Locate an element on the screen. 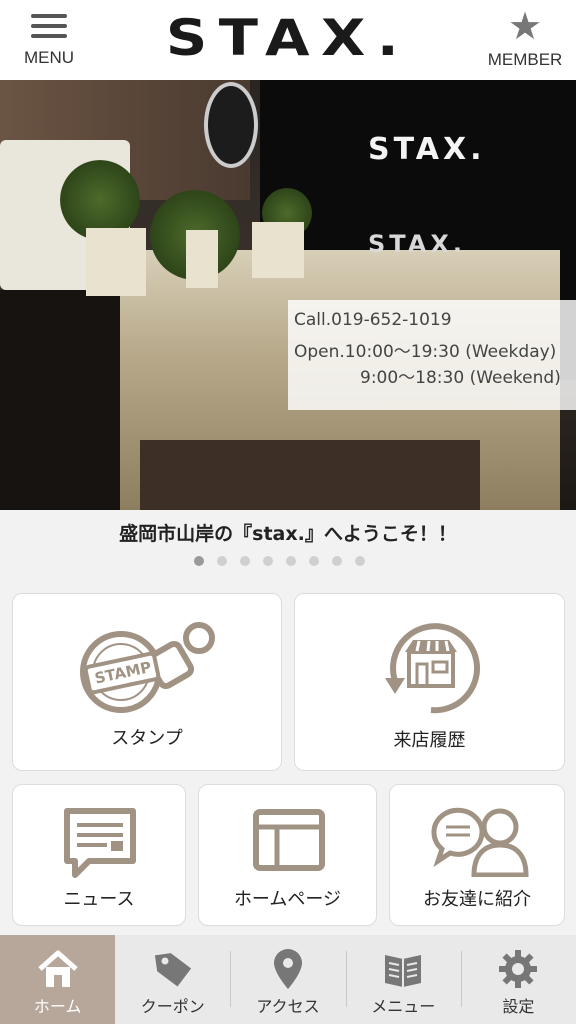  stamp-tile: STAMP スタンプ is located at coordinates (147, 682).